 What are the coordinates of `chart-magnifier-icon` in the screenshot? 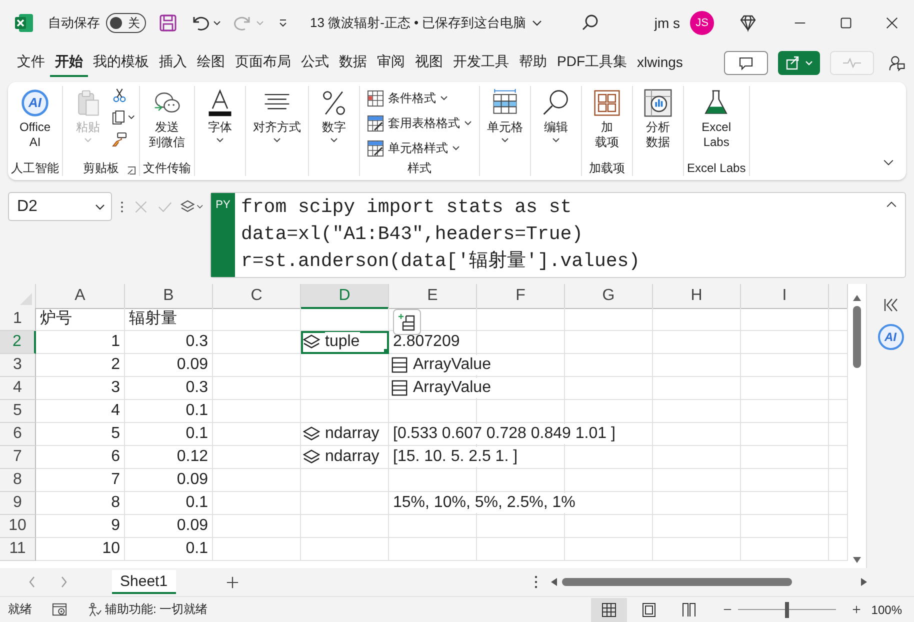 It's located at (658, 103).